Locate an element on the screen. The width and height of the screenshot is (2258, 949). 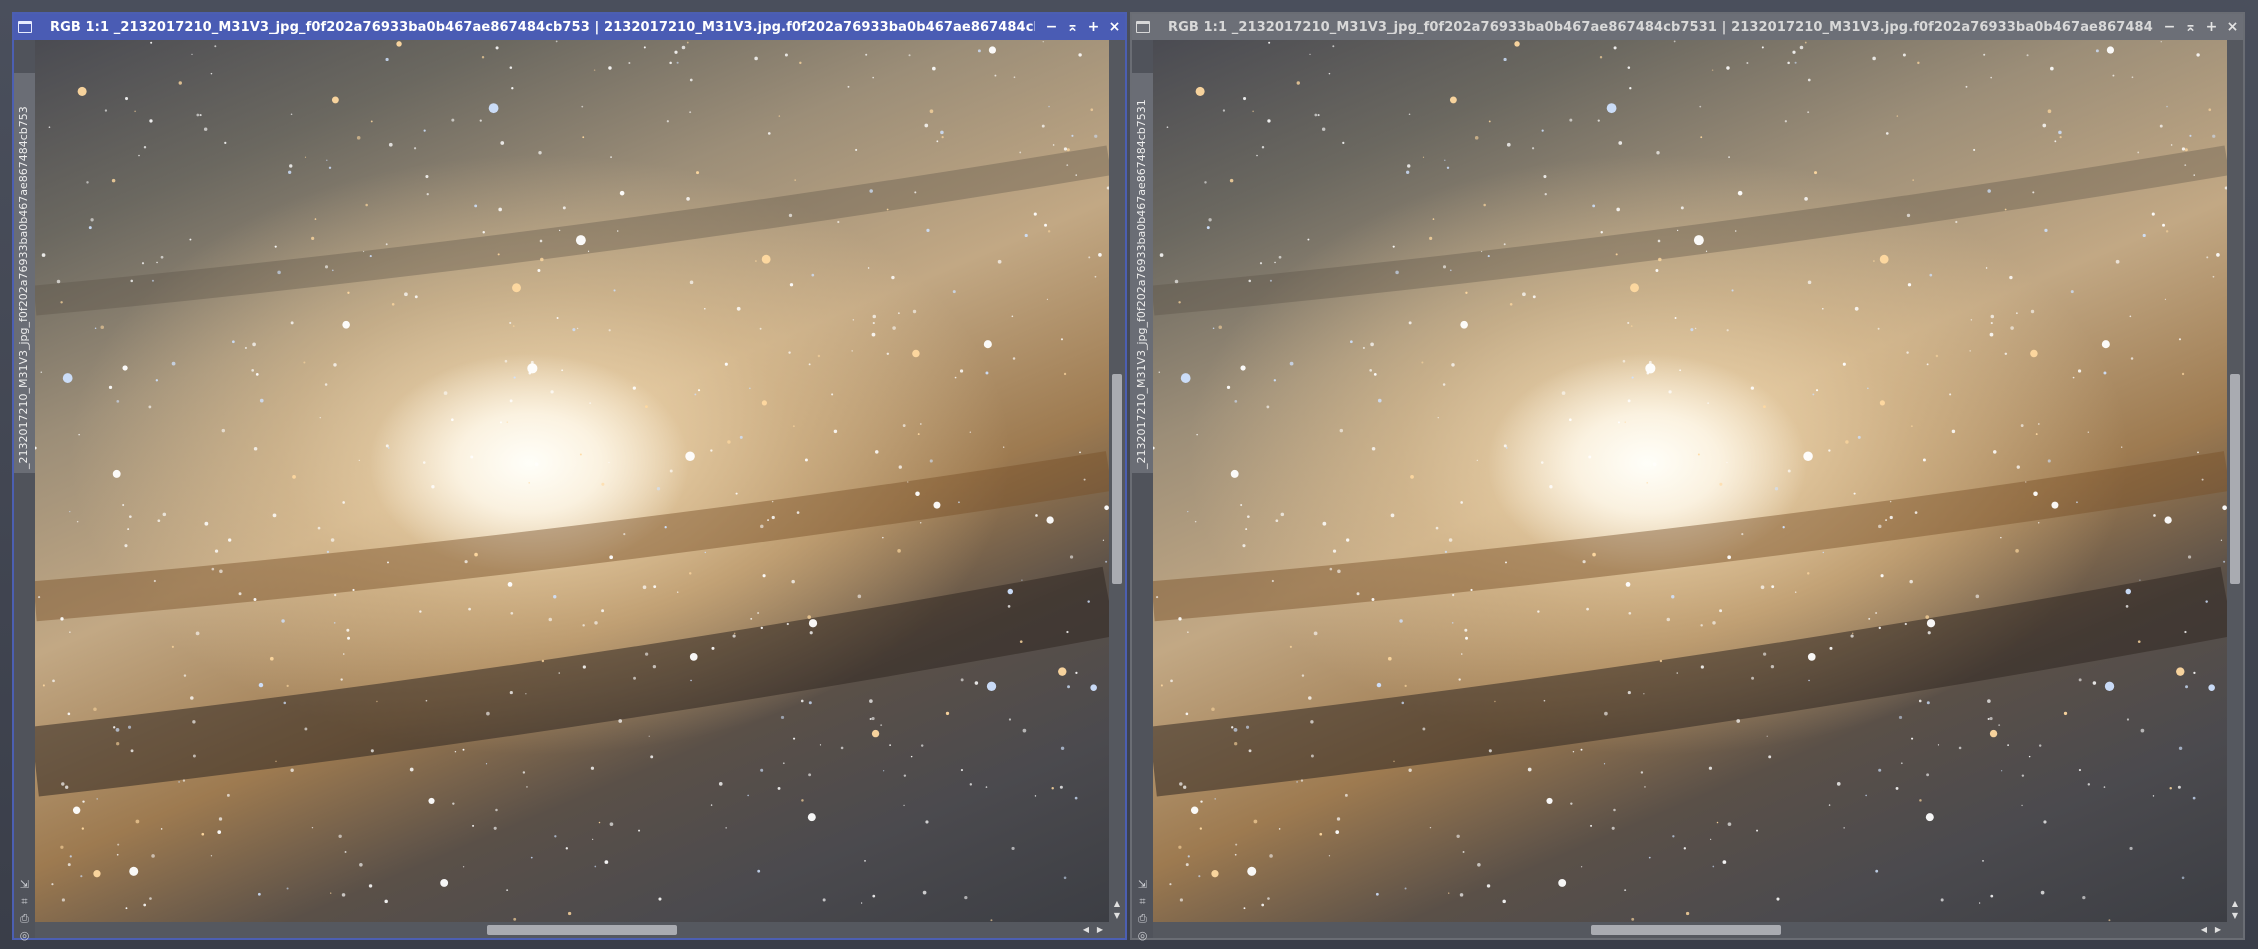
dust-lane is located at coordinates (572, 536).